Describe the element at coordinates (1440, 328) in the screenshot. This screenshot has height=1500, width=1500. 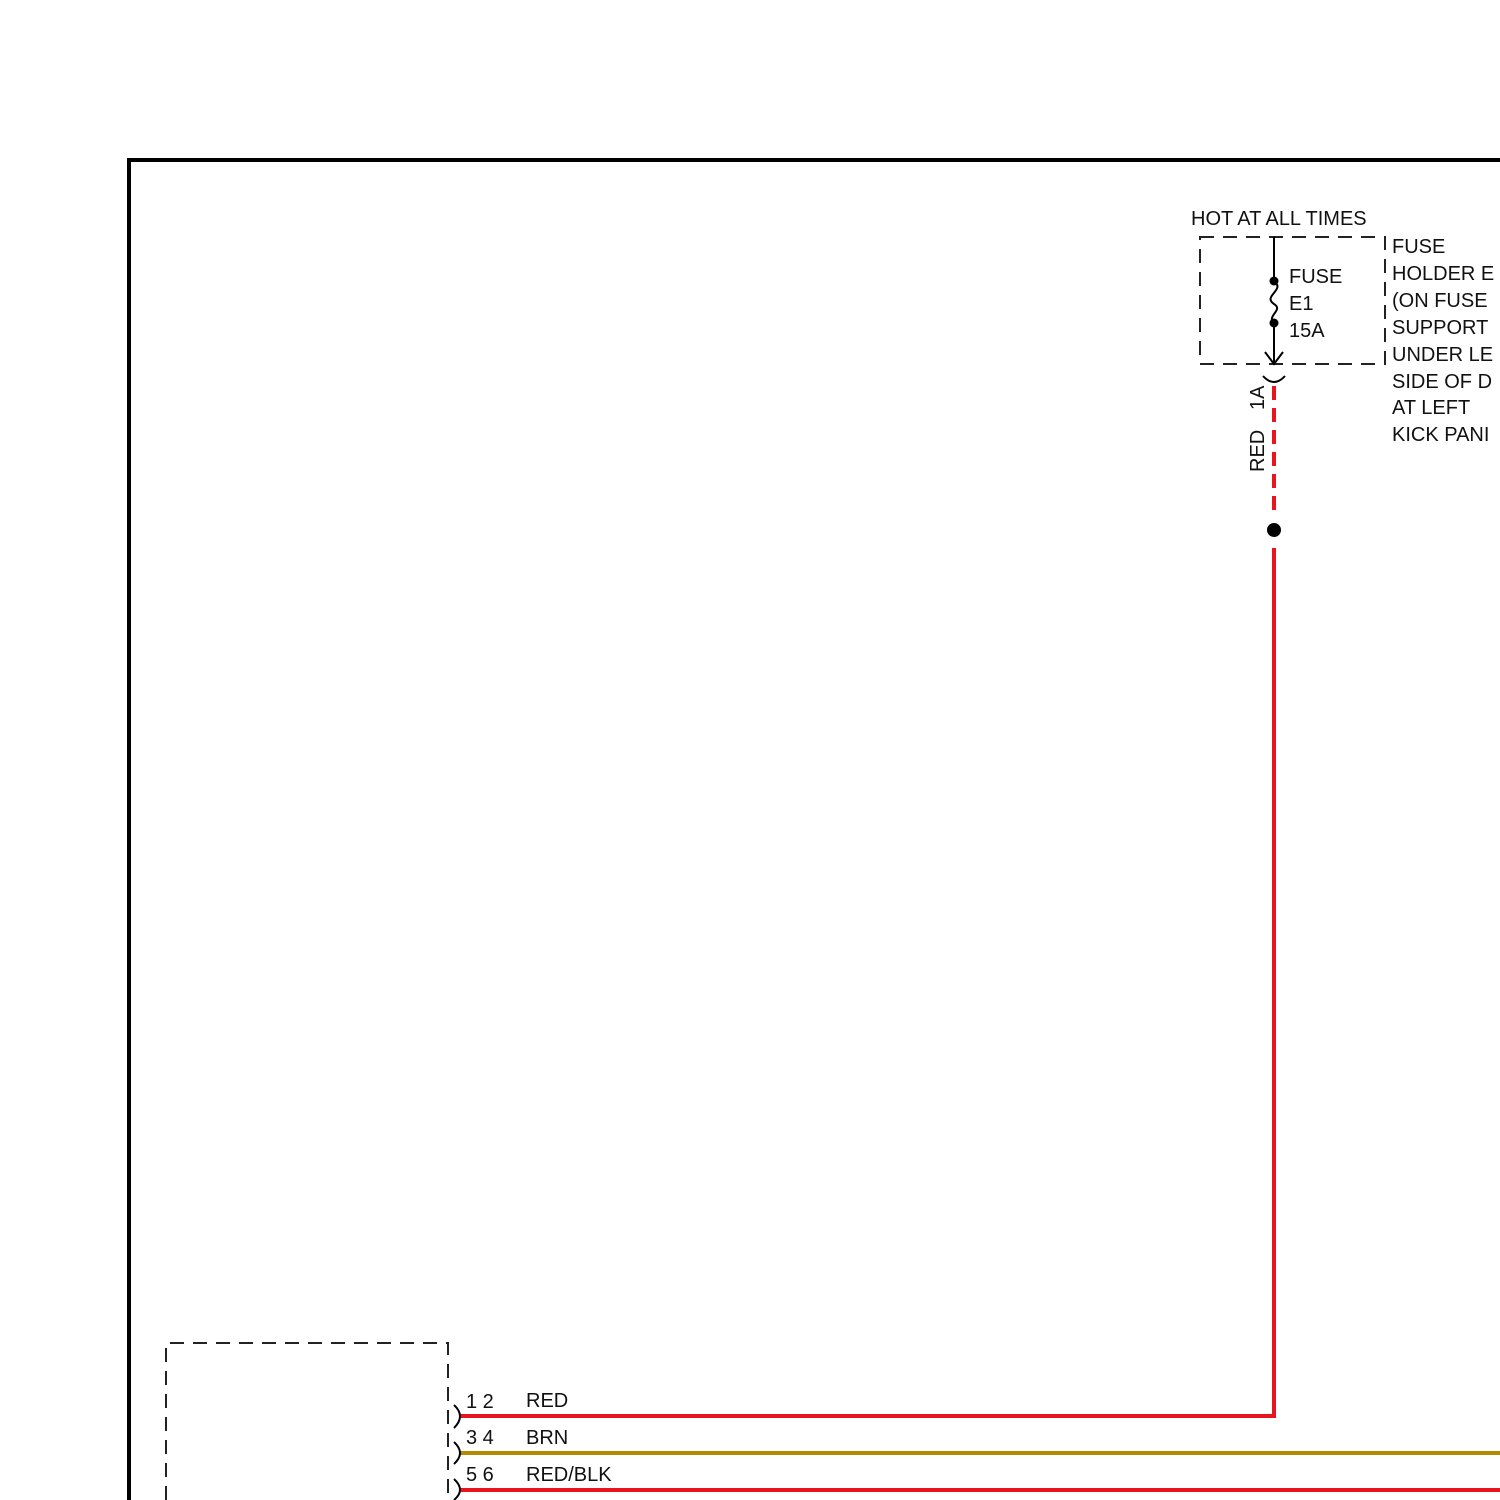
I see `location-line: SUPPORT` at that location.